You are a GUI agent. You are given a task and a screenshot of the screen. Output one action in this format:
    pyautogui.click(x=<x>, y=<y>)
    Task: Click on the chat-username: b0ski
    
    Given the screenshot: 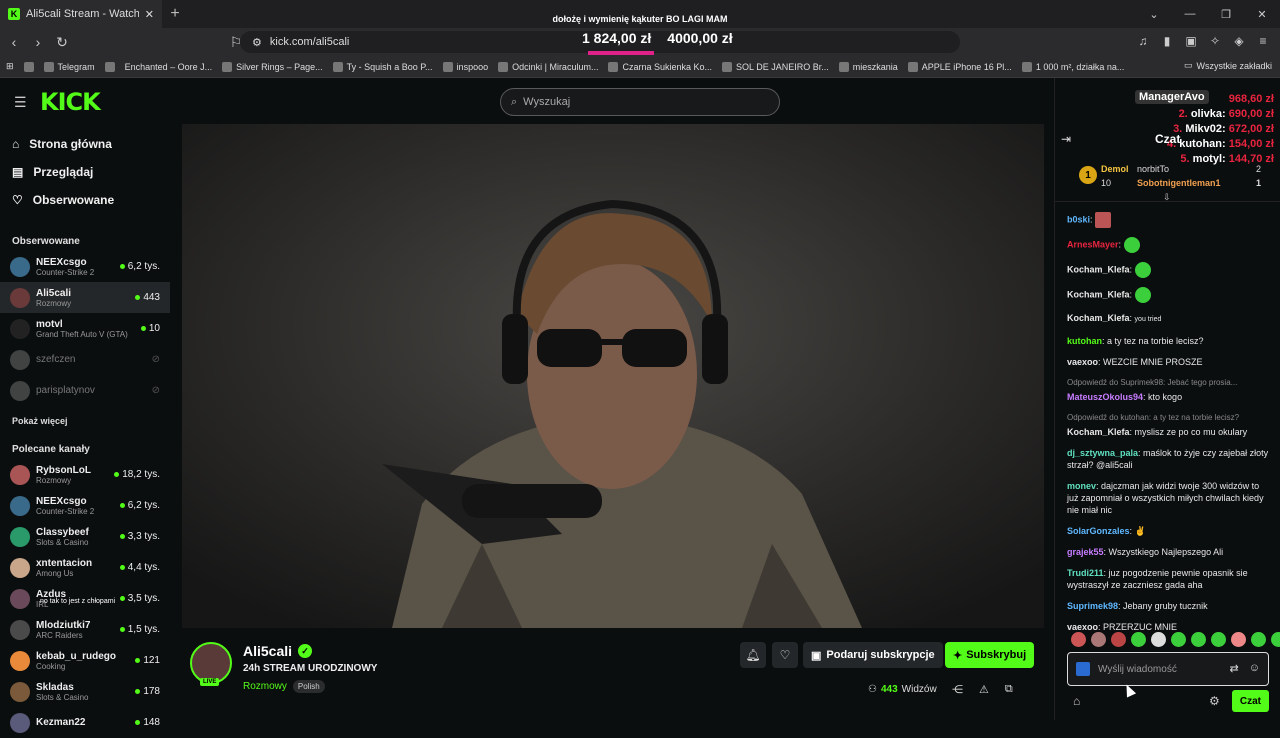 What is the action you would take?
    pyautogui.click(x=1078, y=219)
    